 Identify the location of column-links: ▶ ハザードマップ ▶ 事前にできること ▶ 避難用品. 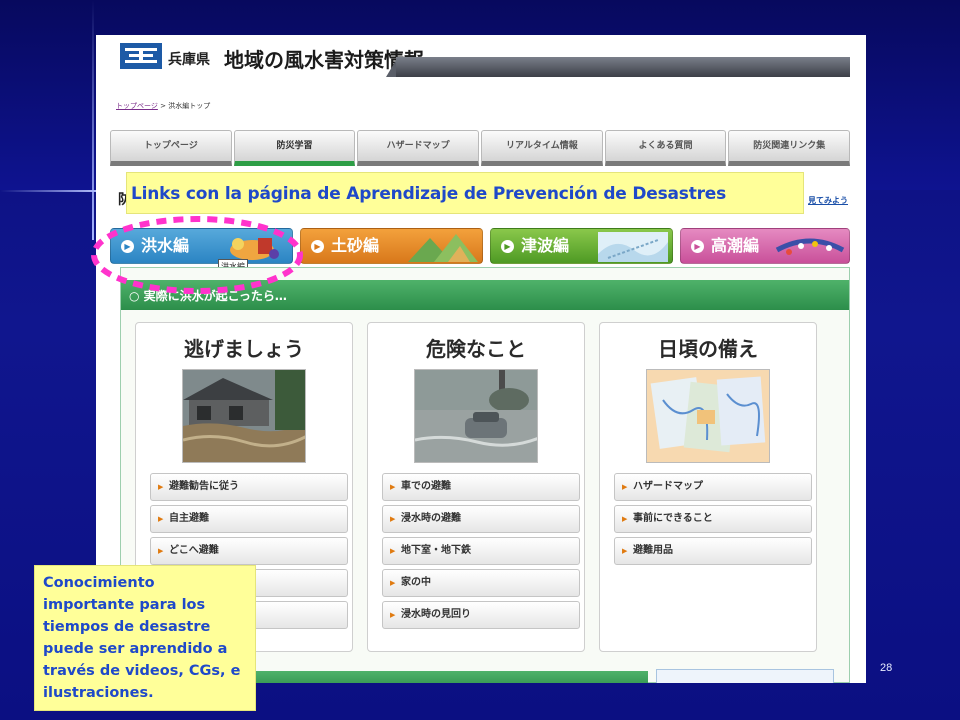
(714, 521).